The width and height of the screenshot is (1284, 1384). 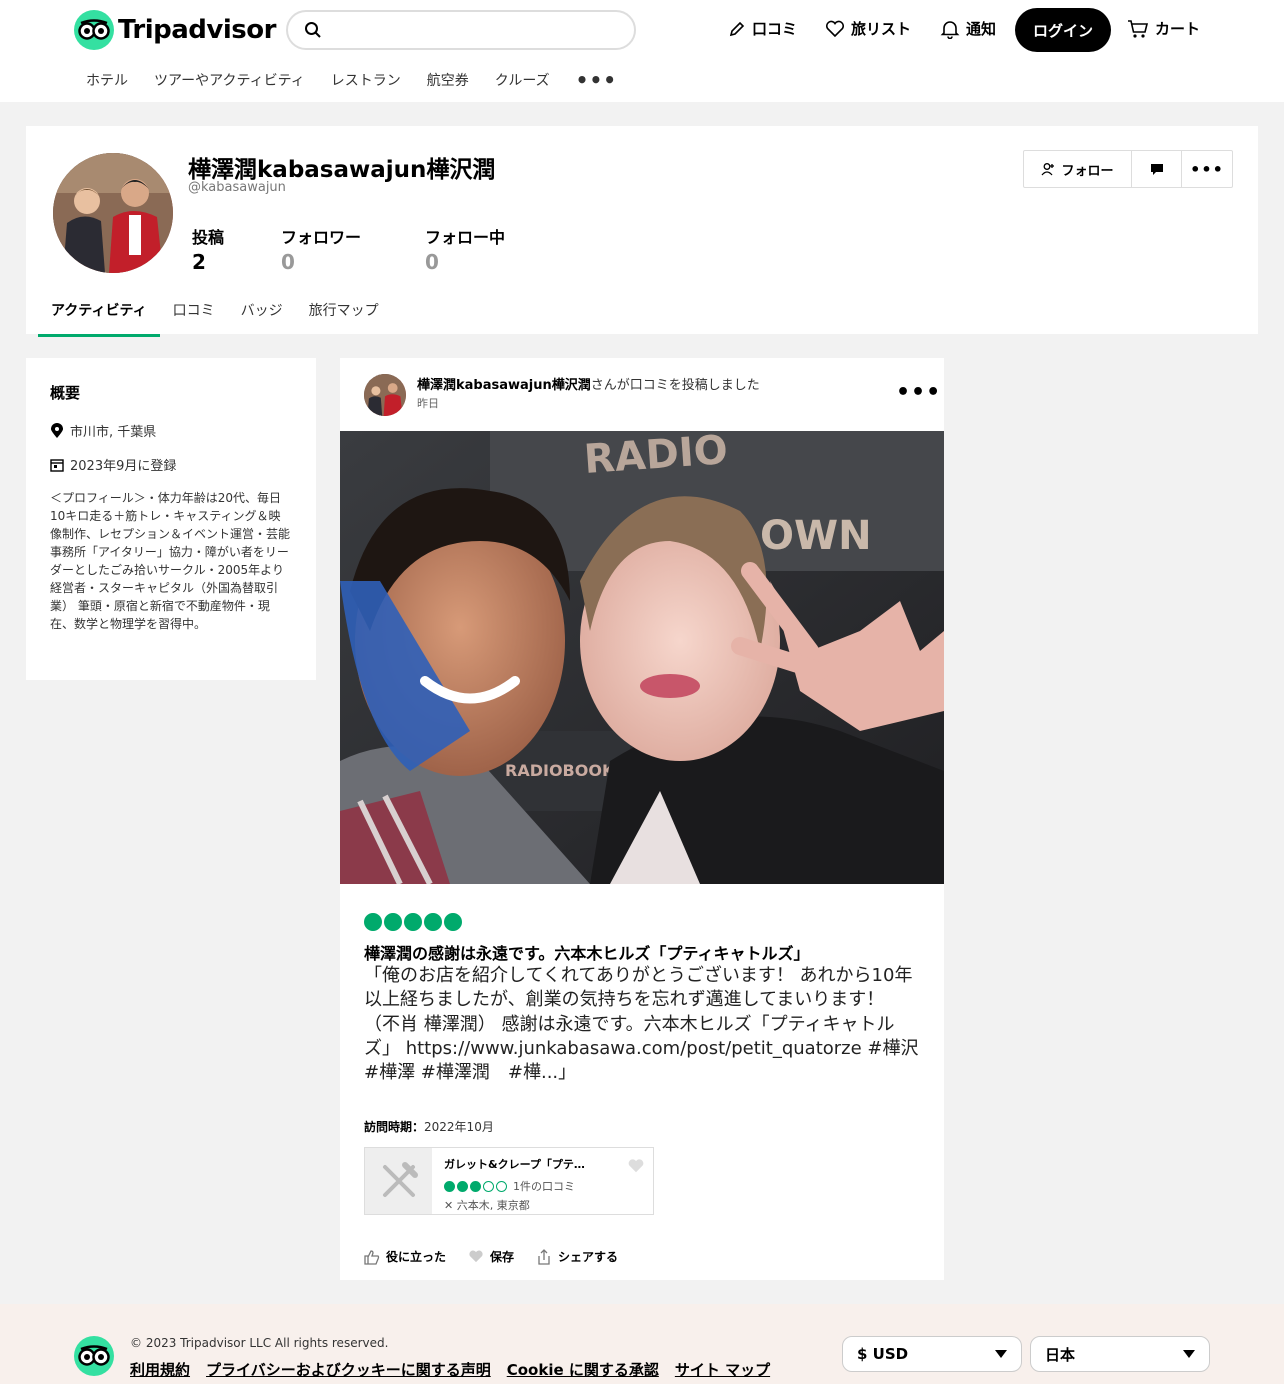 What do you see at coordinates (262, 315) in the screenshot?
I see `tab-badges: バッジ` at bounding box center [262, 315].